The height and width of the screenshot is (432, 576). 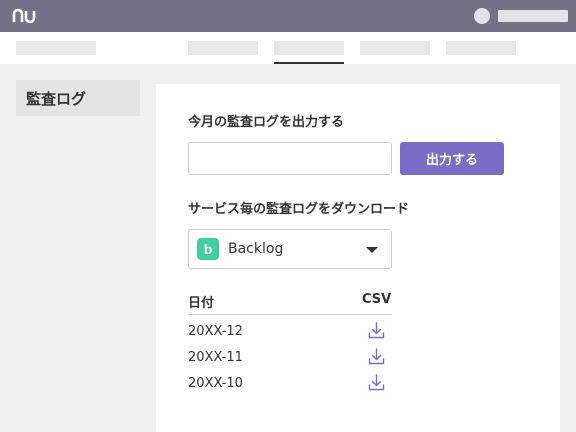 What do you see at coordinates (290, 158) in the screenshot?
I see `month-input` at bounding box center [290, 158].